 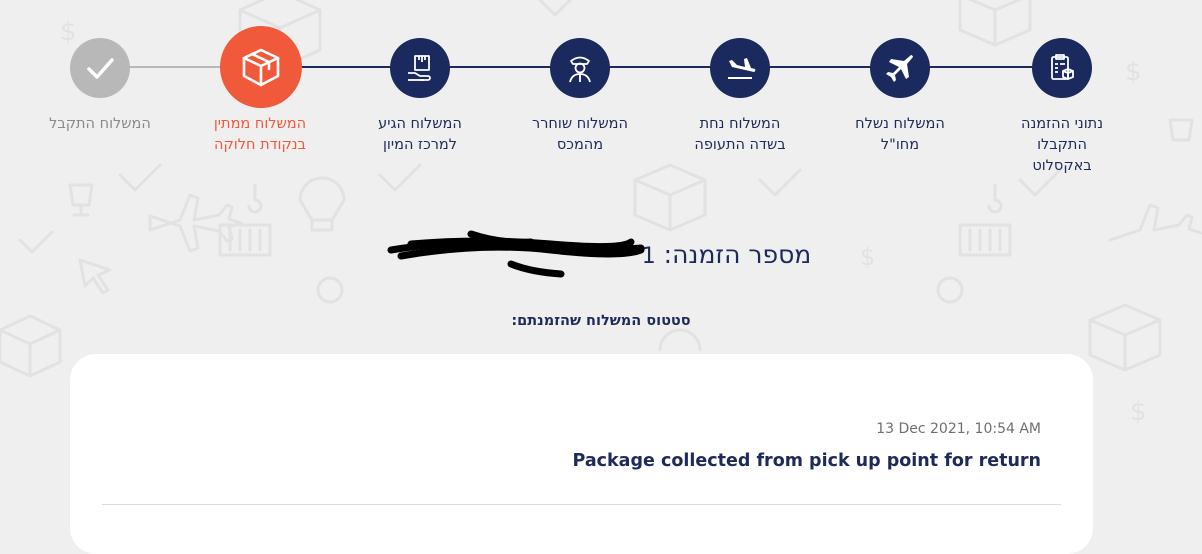 I want to click on event-divider, so click(x=581, y=504).